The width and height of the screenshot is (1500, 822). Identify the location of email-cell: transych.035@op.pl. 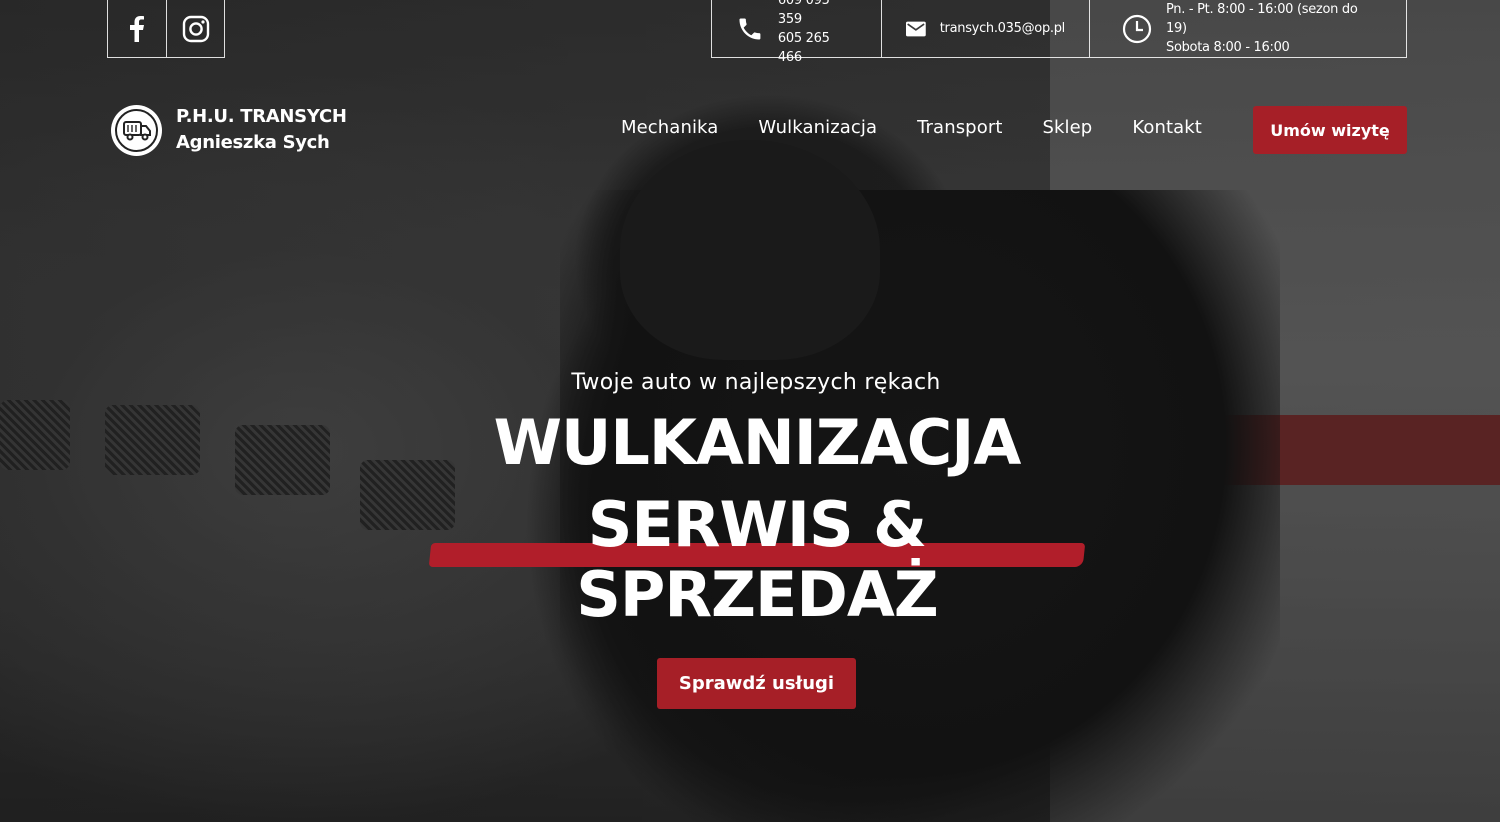
(985, 28).